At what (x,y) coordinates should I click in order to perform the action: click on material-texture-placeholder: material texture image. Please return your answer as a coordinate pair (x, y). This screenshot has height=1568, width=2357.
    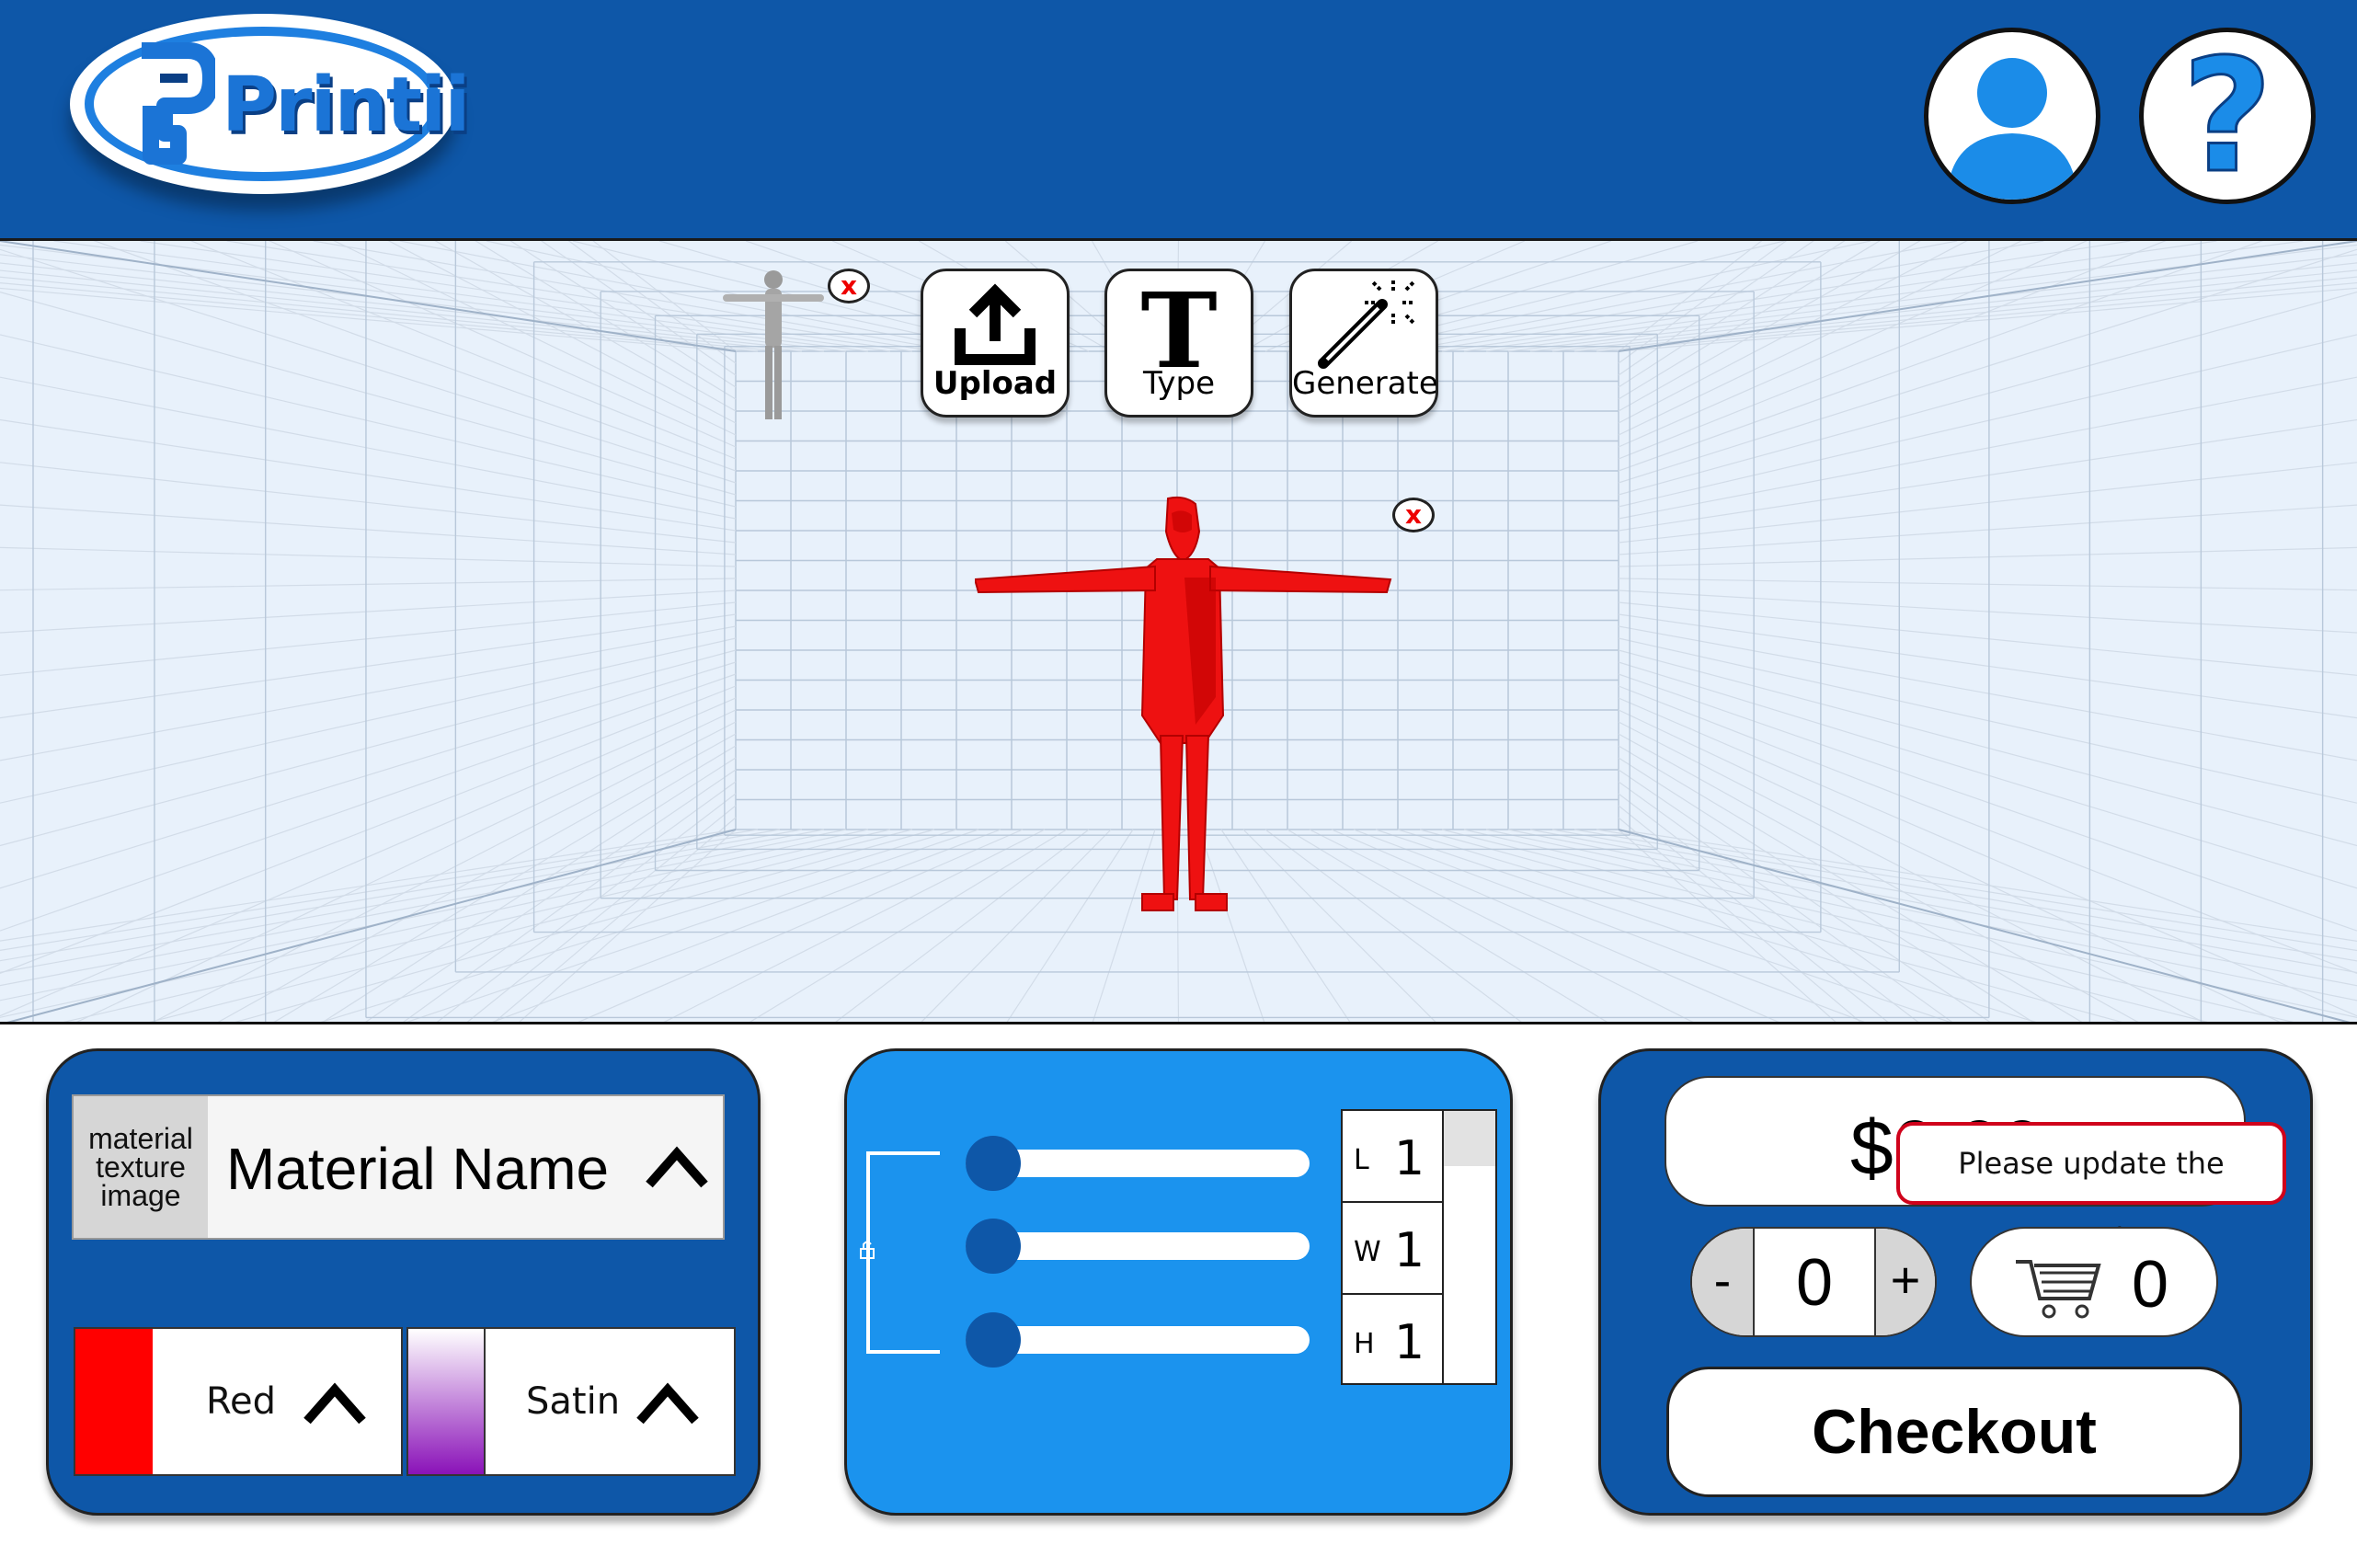
    Looking at the image, I should click on (141, 1166).